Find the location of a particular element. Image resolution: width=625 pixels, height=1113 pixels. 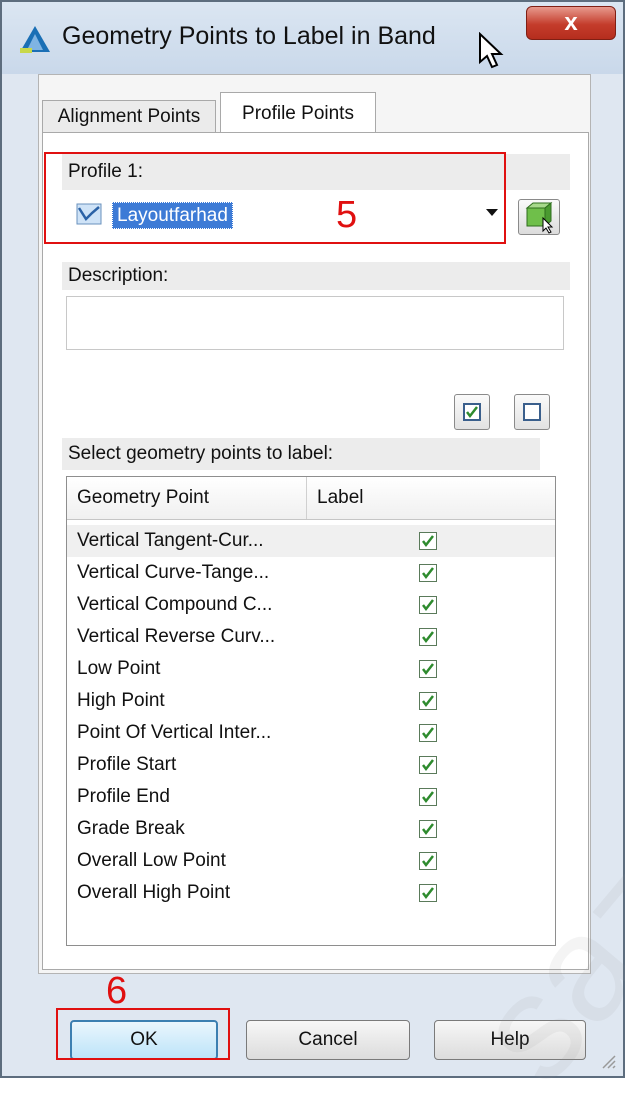

description-section-header: Description: is located at coordinates (316, 276).